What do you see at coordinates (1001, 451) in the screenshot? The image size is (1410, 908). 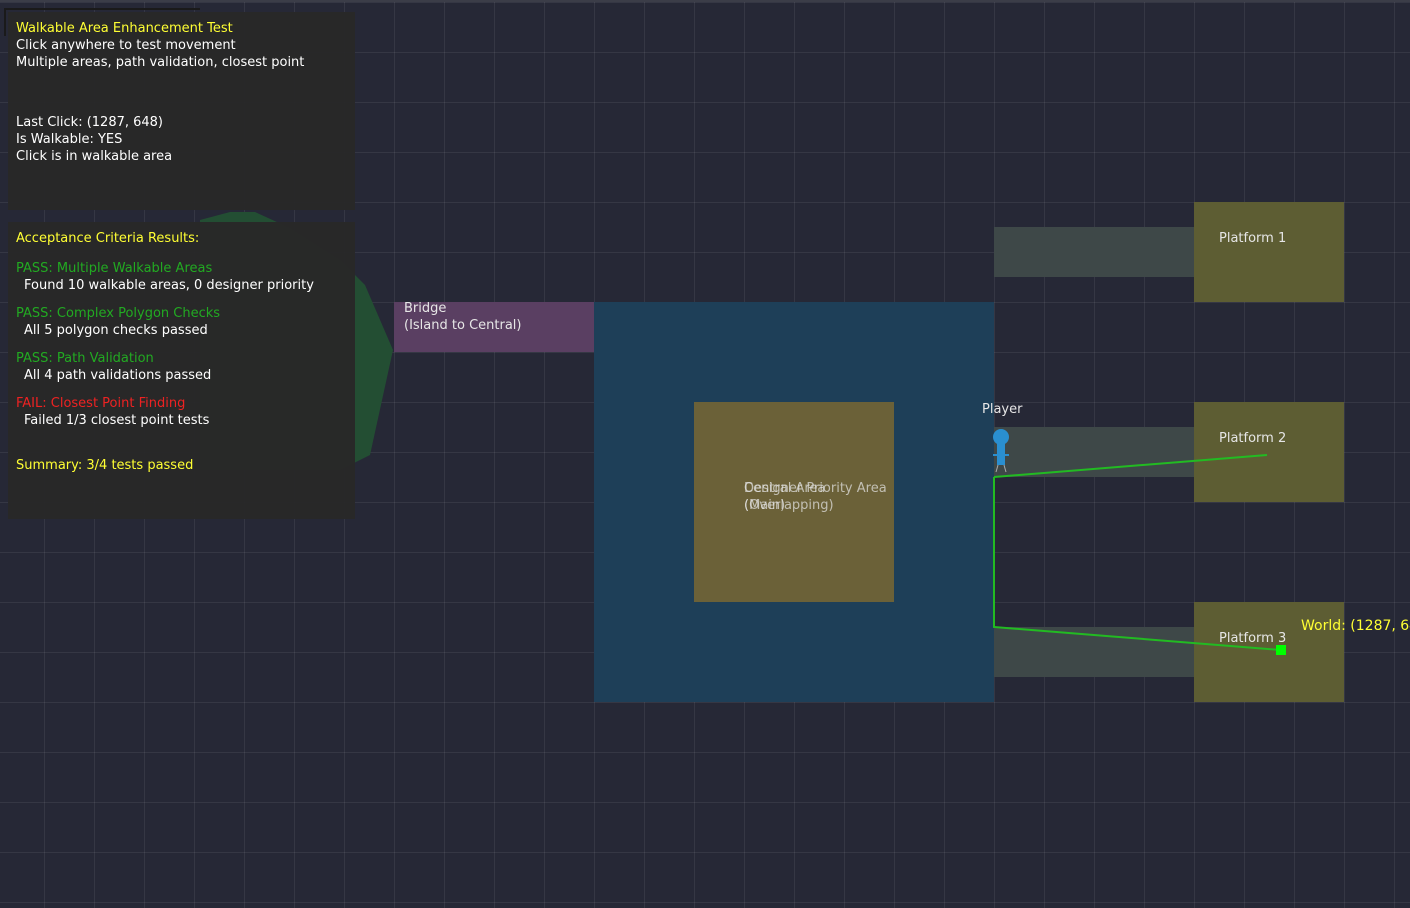 I see `player-figure-icon` at bounding box center [1001, 451].